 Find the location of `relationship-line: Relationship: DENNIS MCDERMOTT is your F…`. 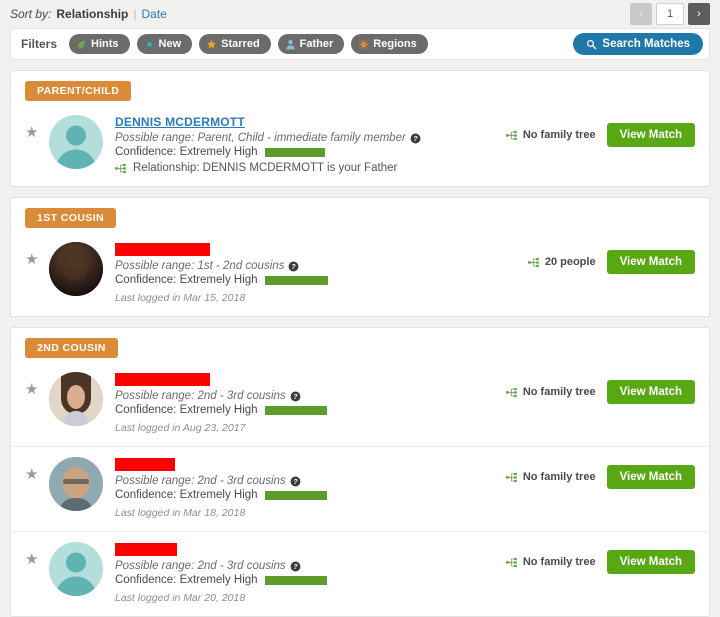

relationship-line: Relationship: DENNIS MCDERMOTT is your F… is located at coordinates (310, 168).